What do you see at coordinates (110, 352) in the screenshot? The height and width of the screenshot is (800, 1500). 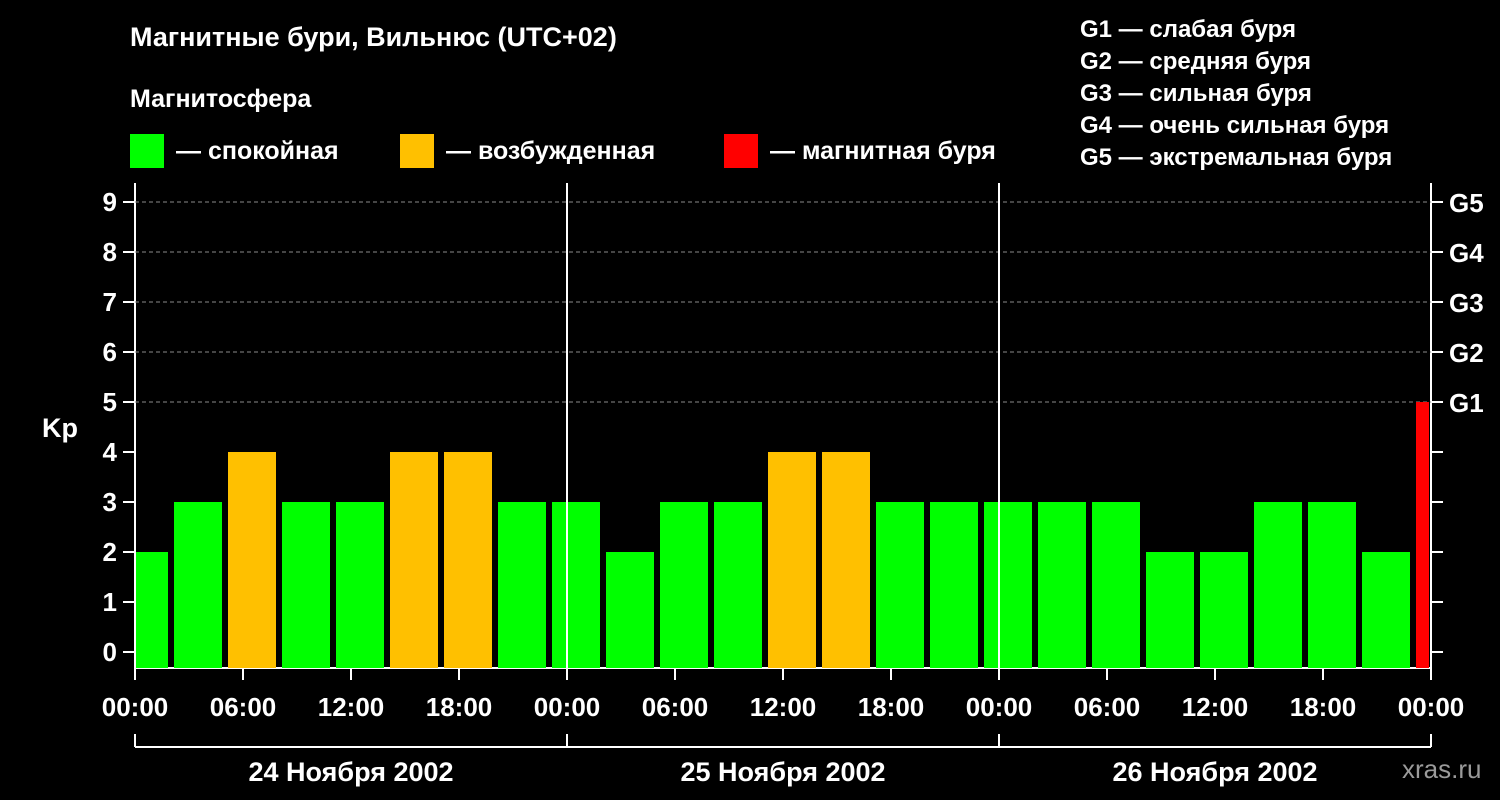 I see `y-tick-label: 6` at bounding box center [110, 352].